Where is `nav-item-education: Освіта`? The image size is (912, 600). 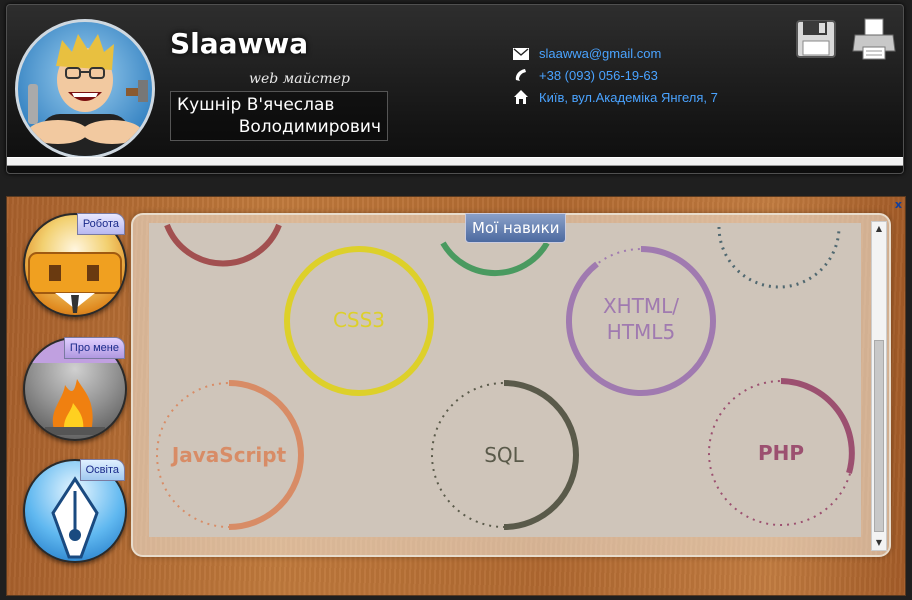
nav-item-education: Освіта is located at coordinates (75, 511).